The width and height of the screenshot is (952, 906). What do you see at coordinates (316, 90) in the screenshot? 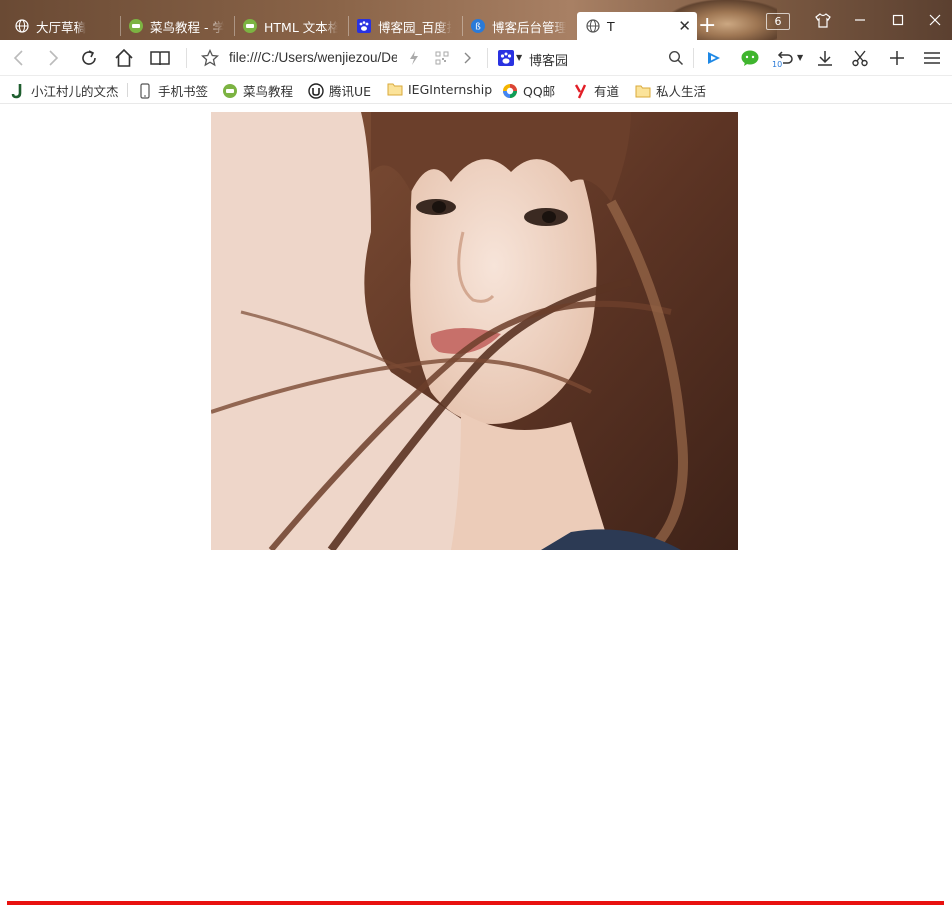
I see `ue-logo-icon` at bounding box center [316, 90].